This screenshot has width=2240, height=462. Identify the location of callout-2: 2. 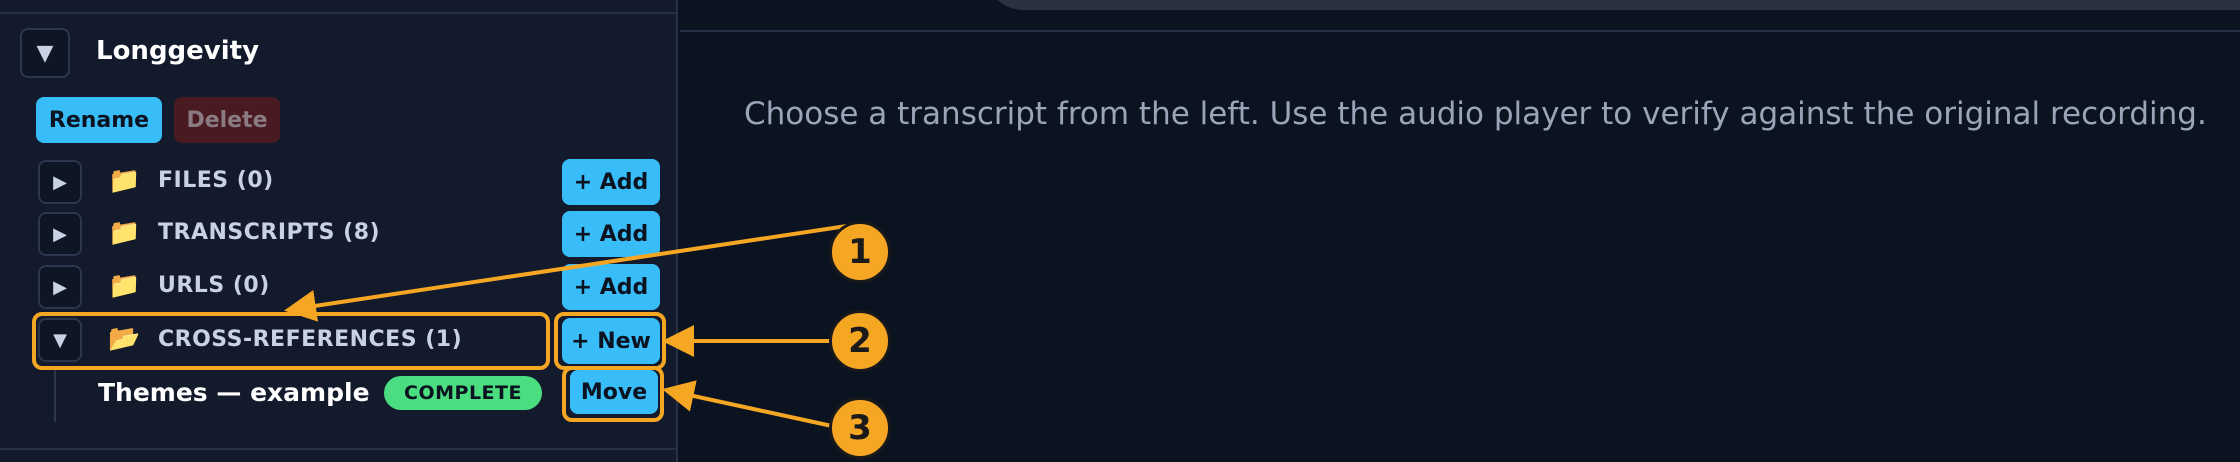
(860, 341).